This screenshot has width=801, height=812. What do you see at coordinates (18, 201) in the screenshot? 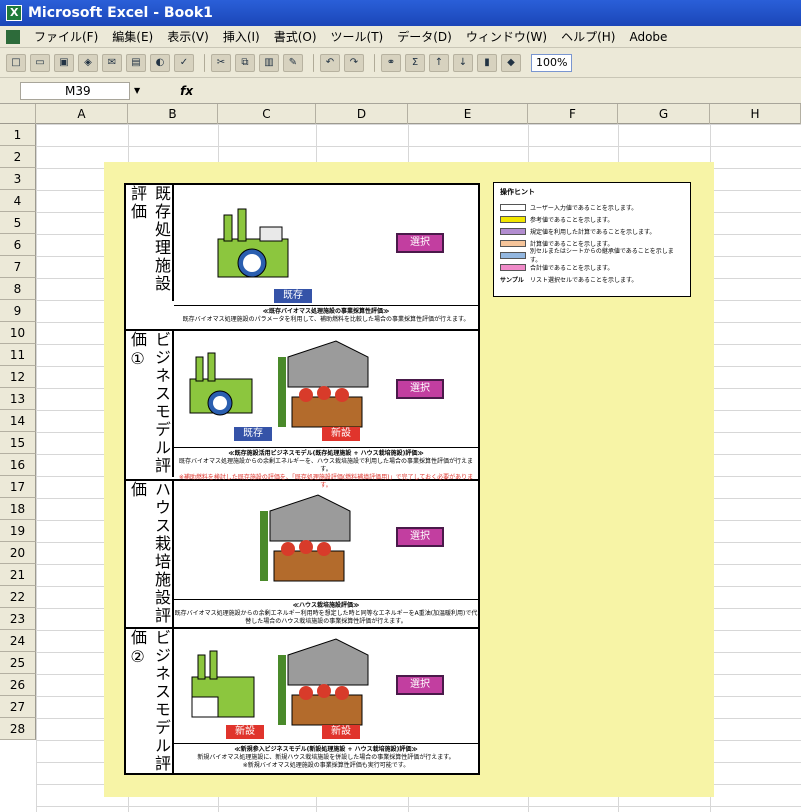
I see `row-header-4: 4` at bounding box center [18, 201].